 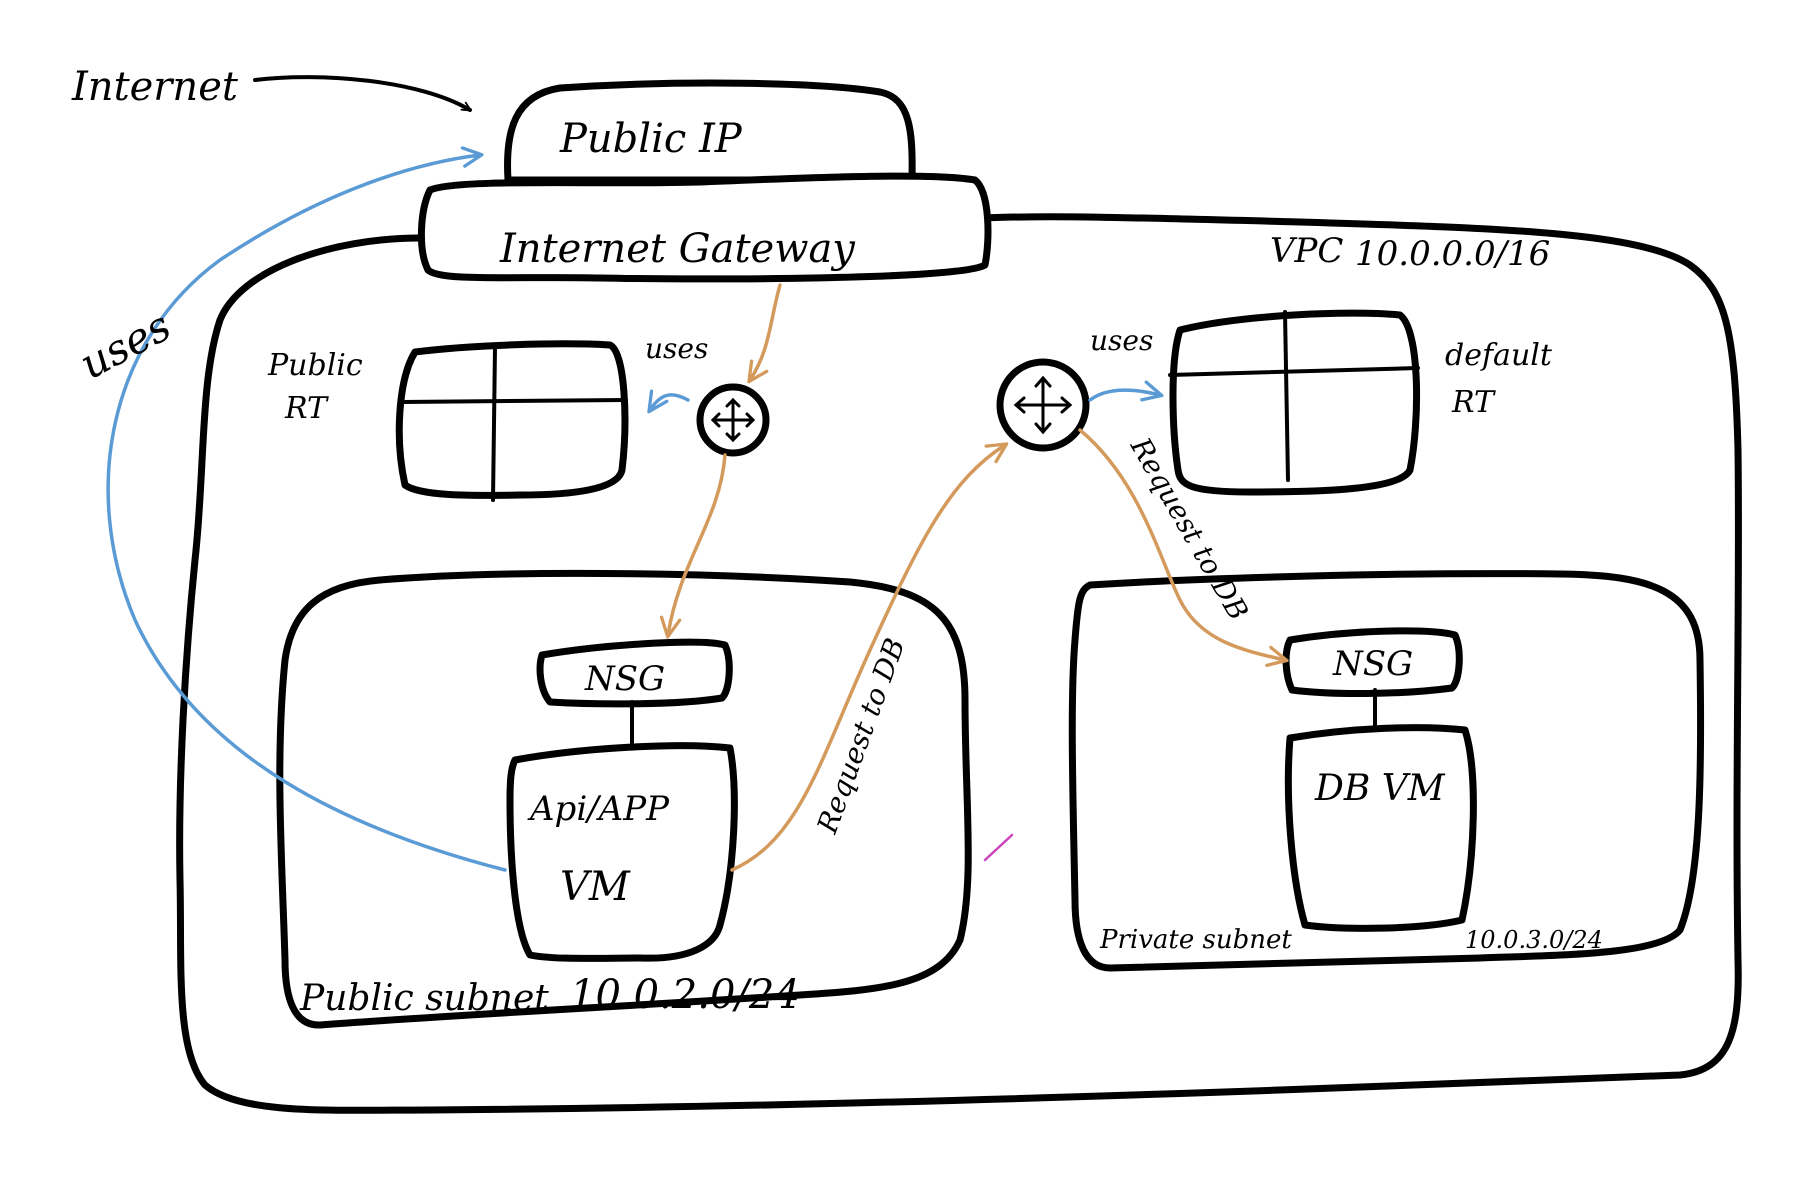 What do you see at coordinates (622, 852) in the screenshot?
I see `app-vm-box` at bounding box center [622, 852].